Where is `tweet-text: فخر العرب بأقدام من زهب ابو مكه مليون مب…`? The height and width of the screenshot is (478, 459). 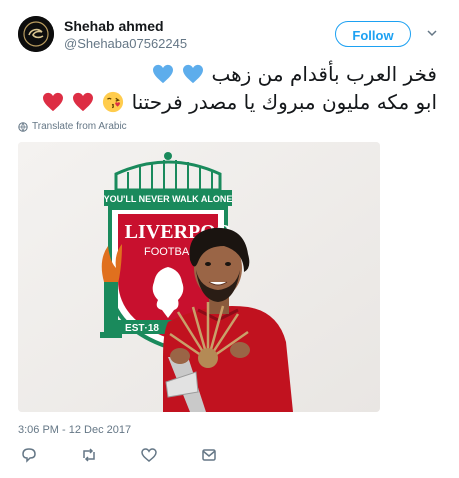 tweet-text: فخر العرب بأقدام من زهب ابو مكه مليون مب… is located at coordinates (227, 88).